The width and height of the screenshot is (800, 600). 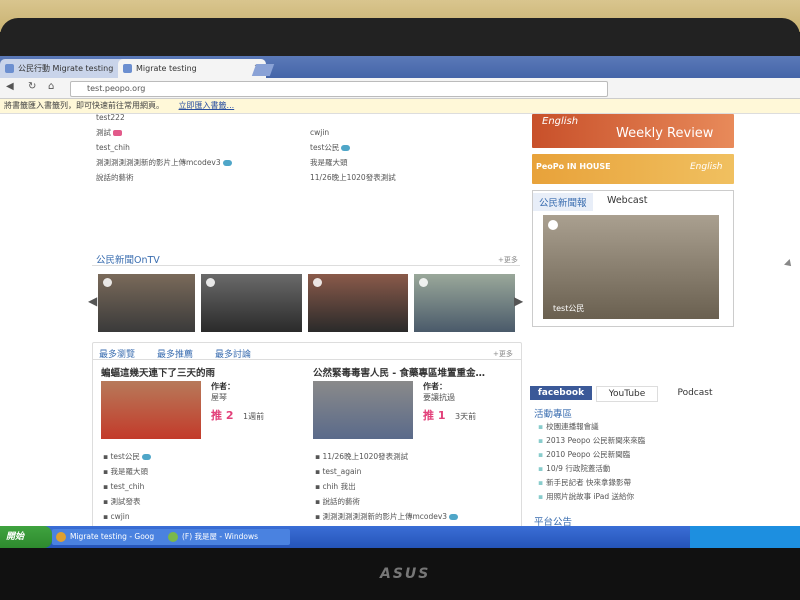 What do you see at coordinates (32, 86) in the screenshot?
I see `reload-icon: ↻` at bounding box center [32, 86].